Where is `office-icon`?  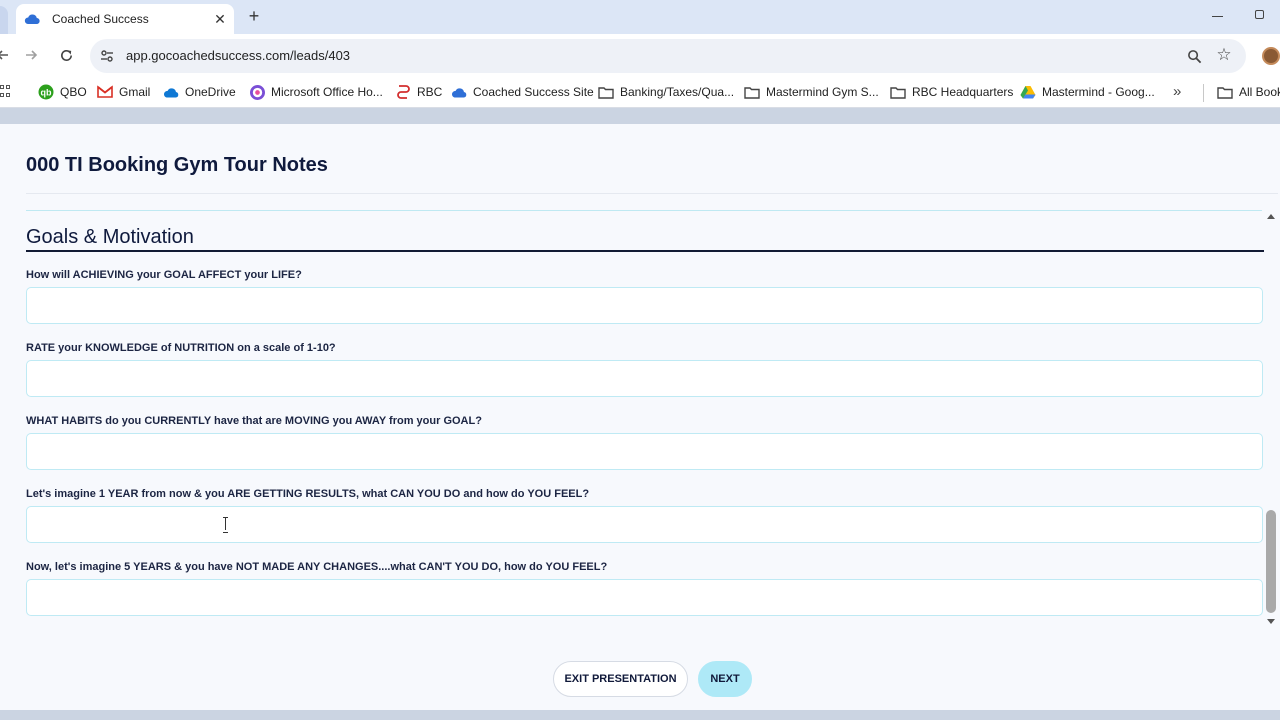
office-icon is located at coordinates (257, 92).